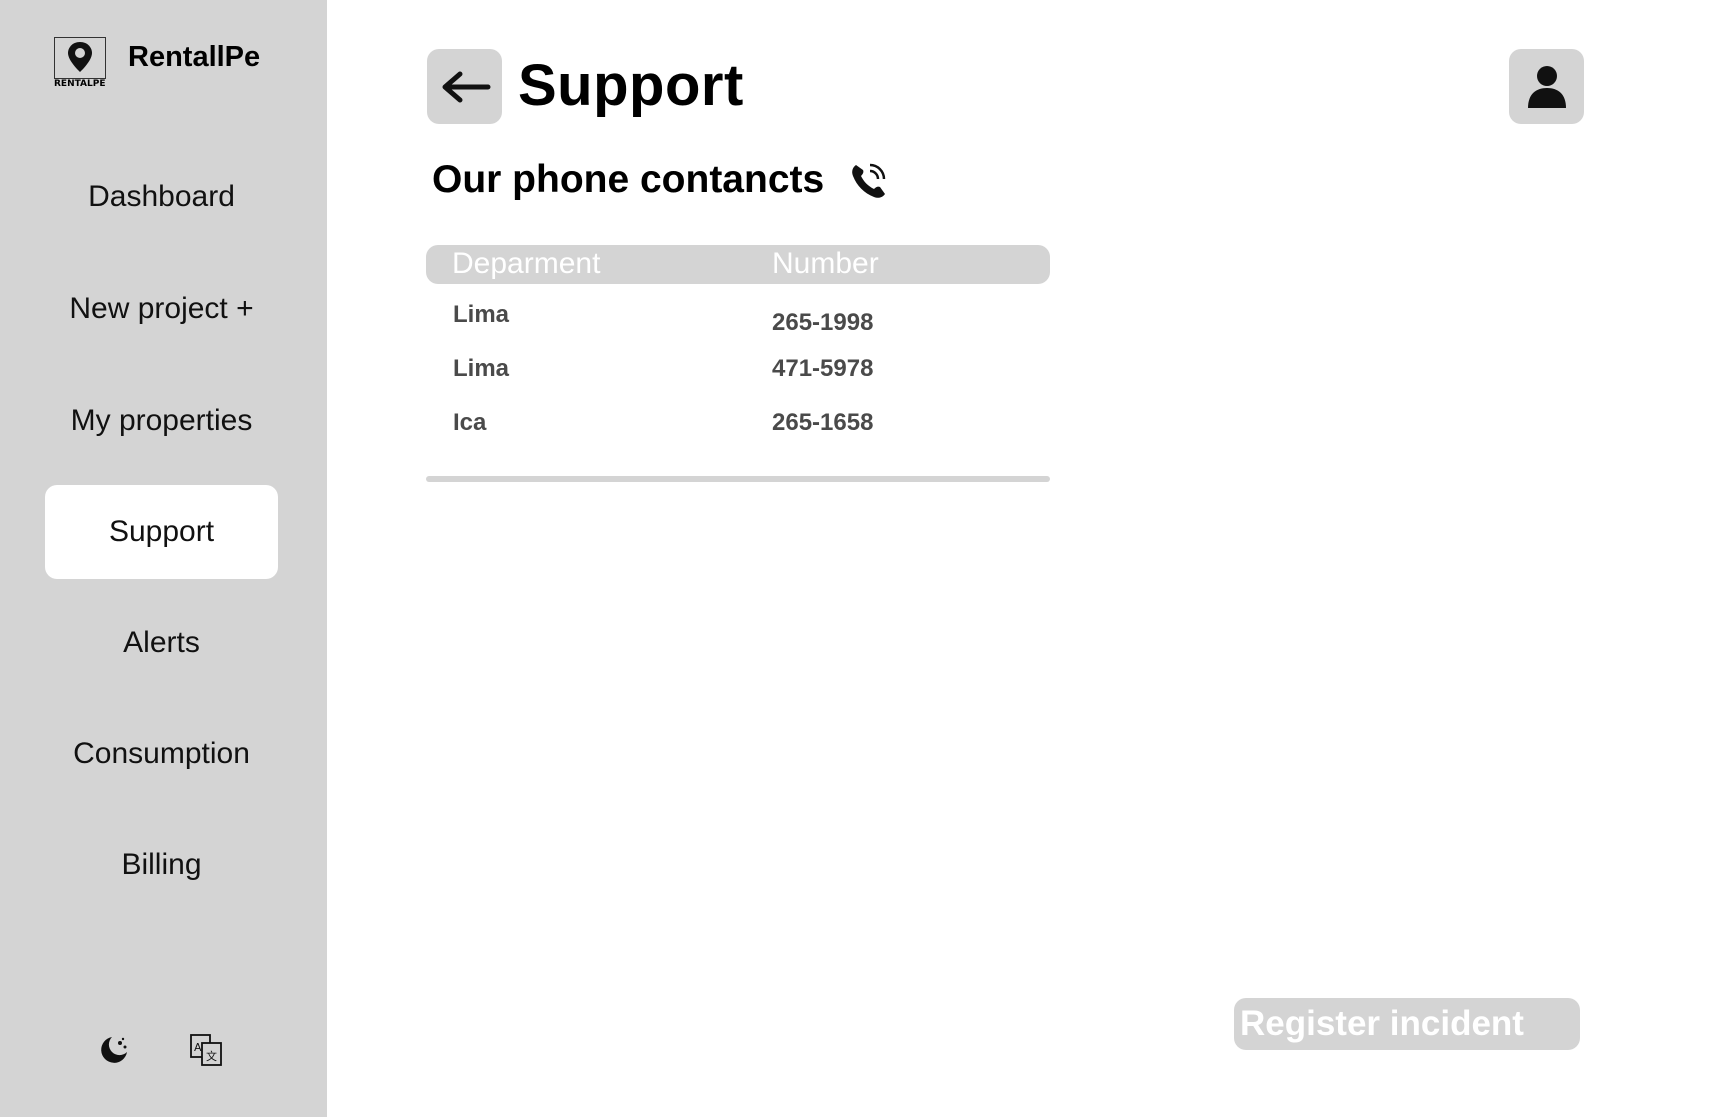 The image size is (1728, 1117). I want to click on sidebar-item-alerts: Alerts, so click(161, 643).